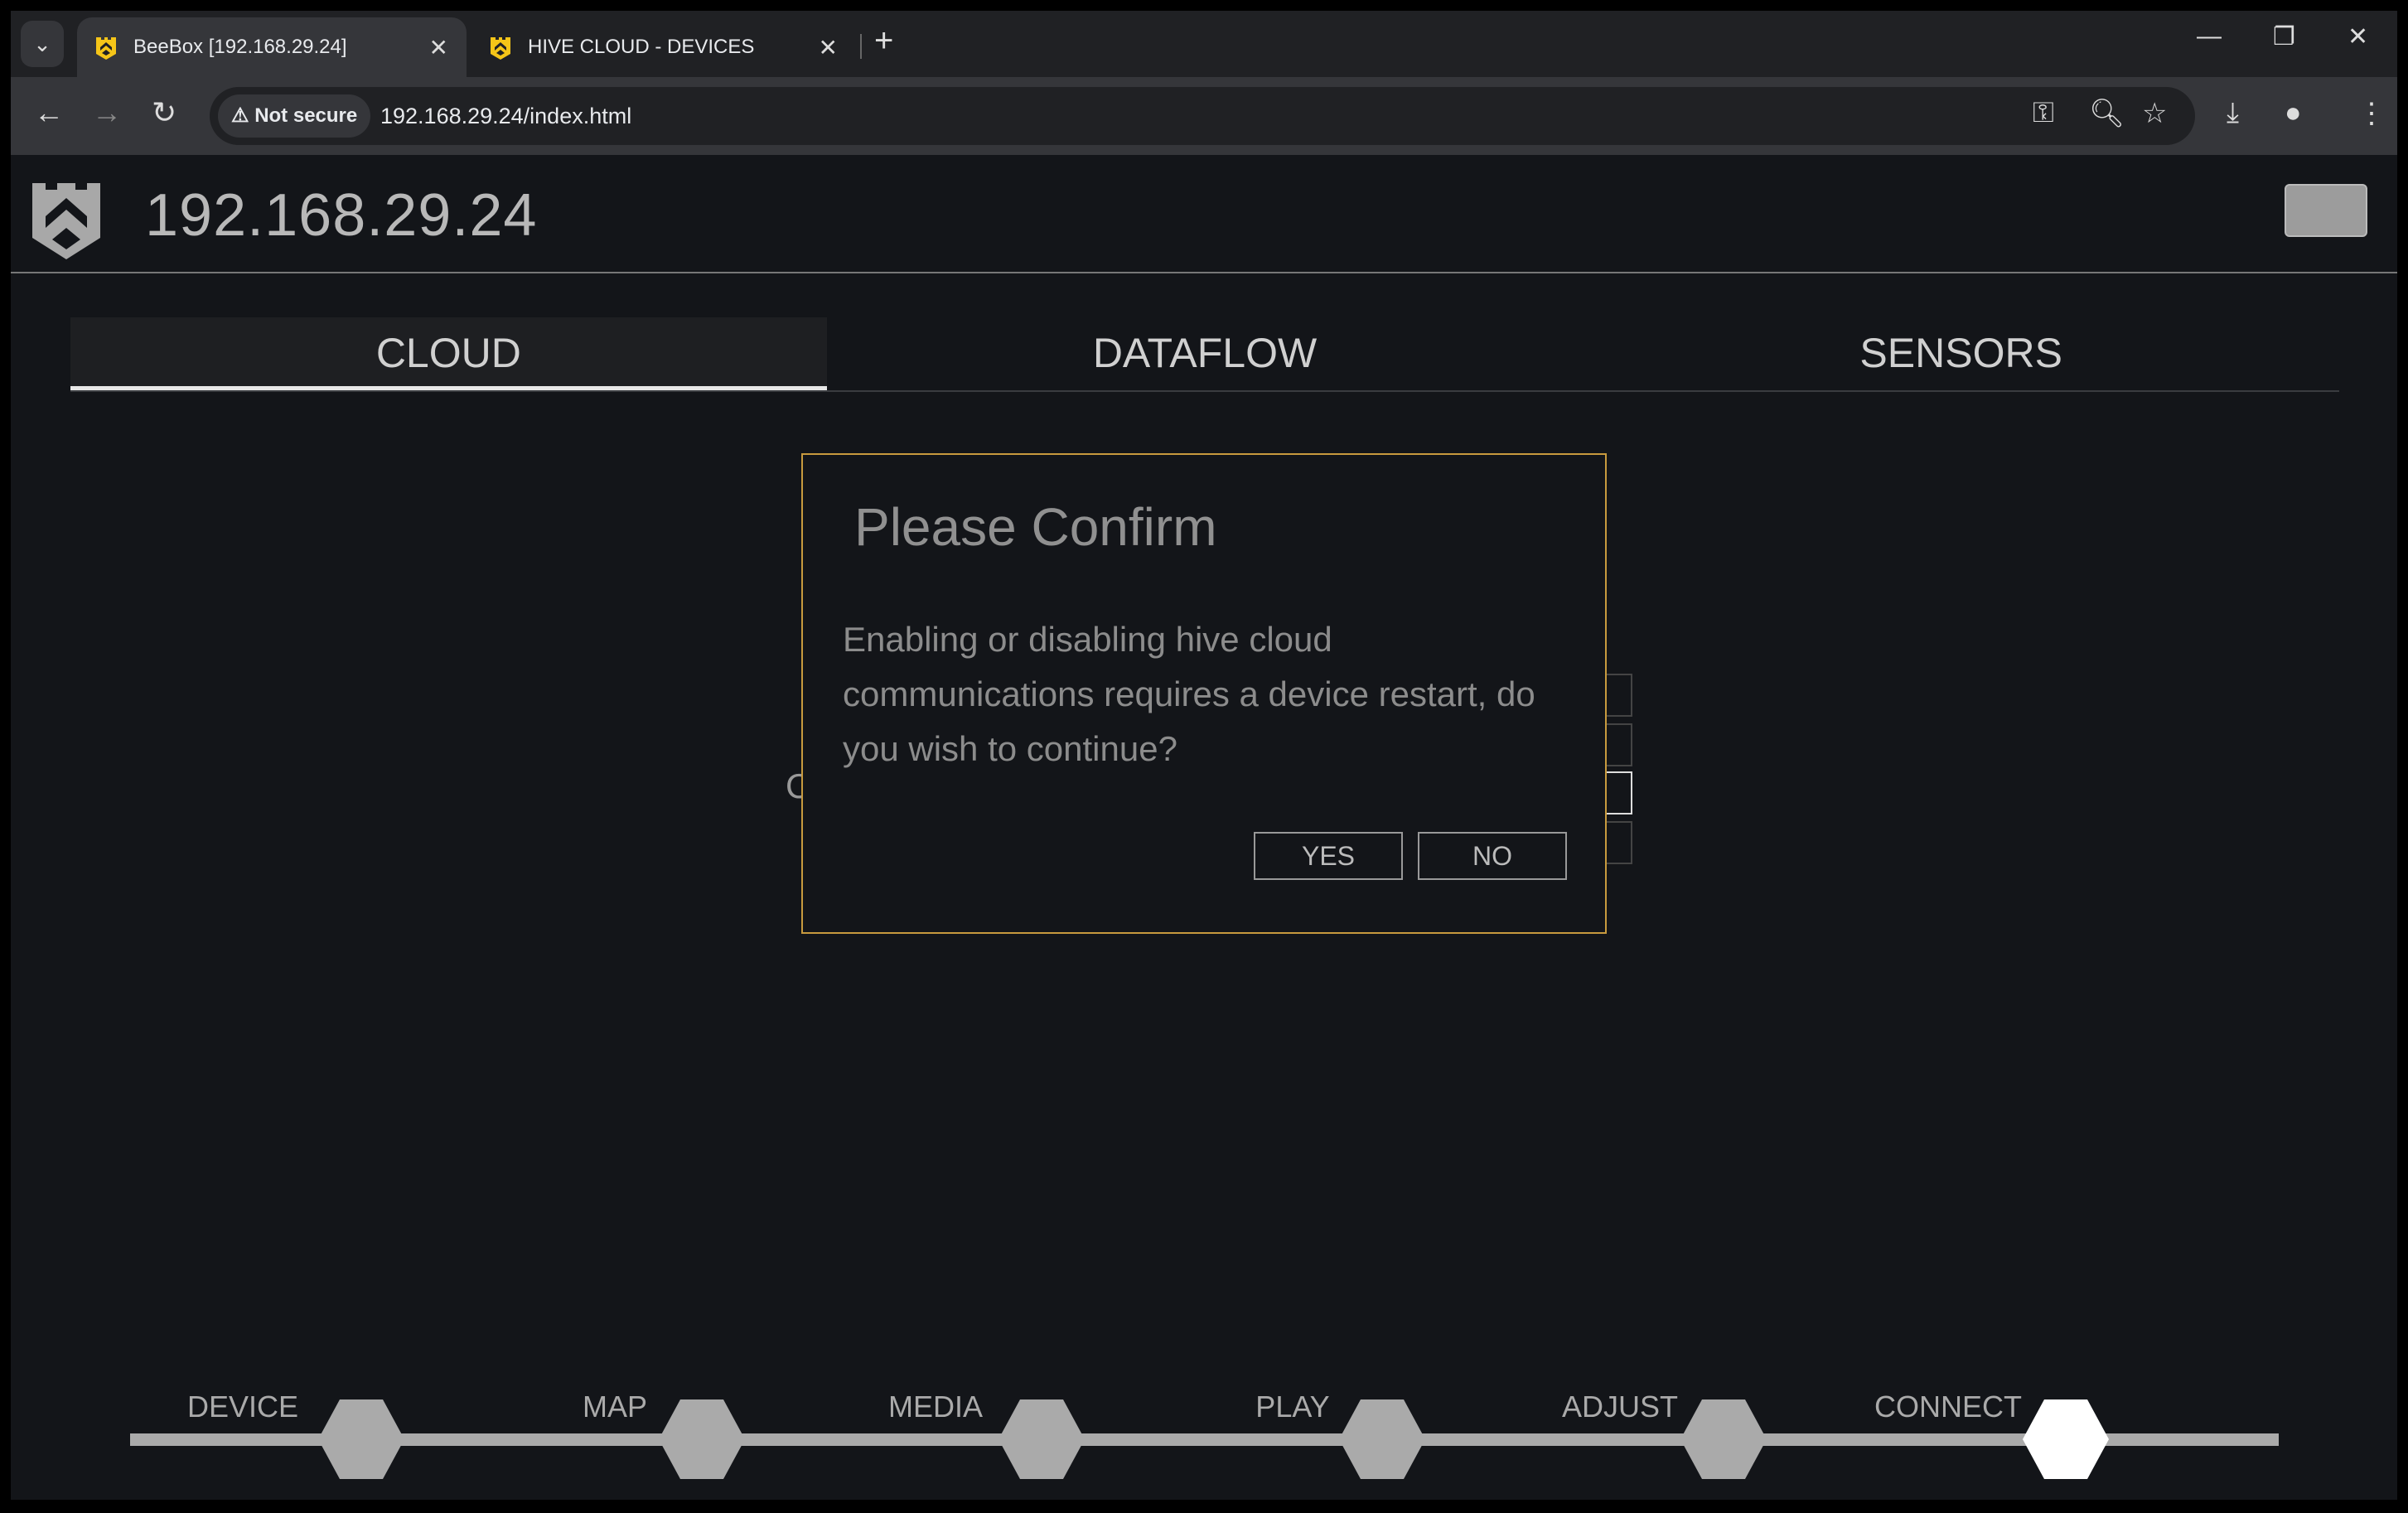 This screenshot has width=2408, height=1513. I want to click on url-text: 192.168.29.24/index.html, so click(506, 116).